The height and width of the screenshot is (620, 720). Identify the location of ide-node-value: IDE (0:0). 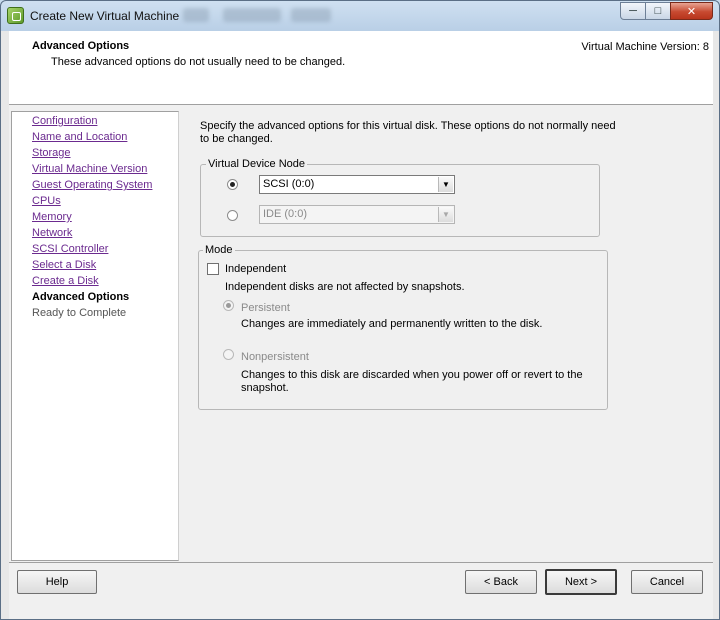
(285, 214).